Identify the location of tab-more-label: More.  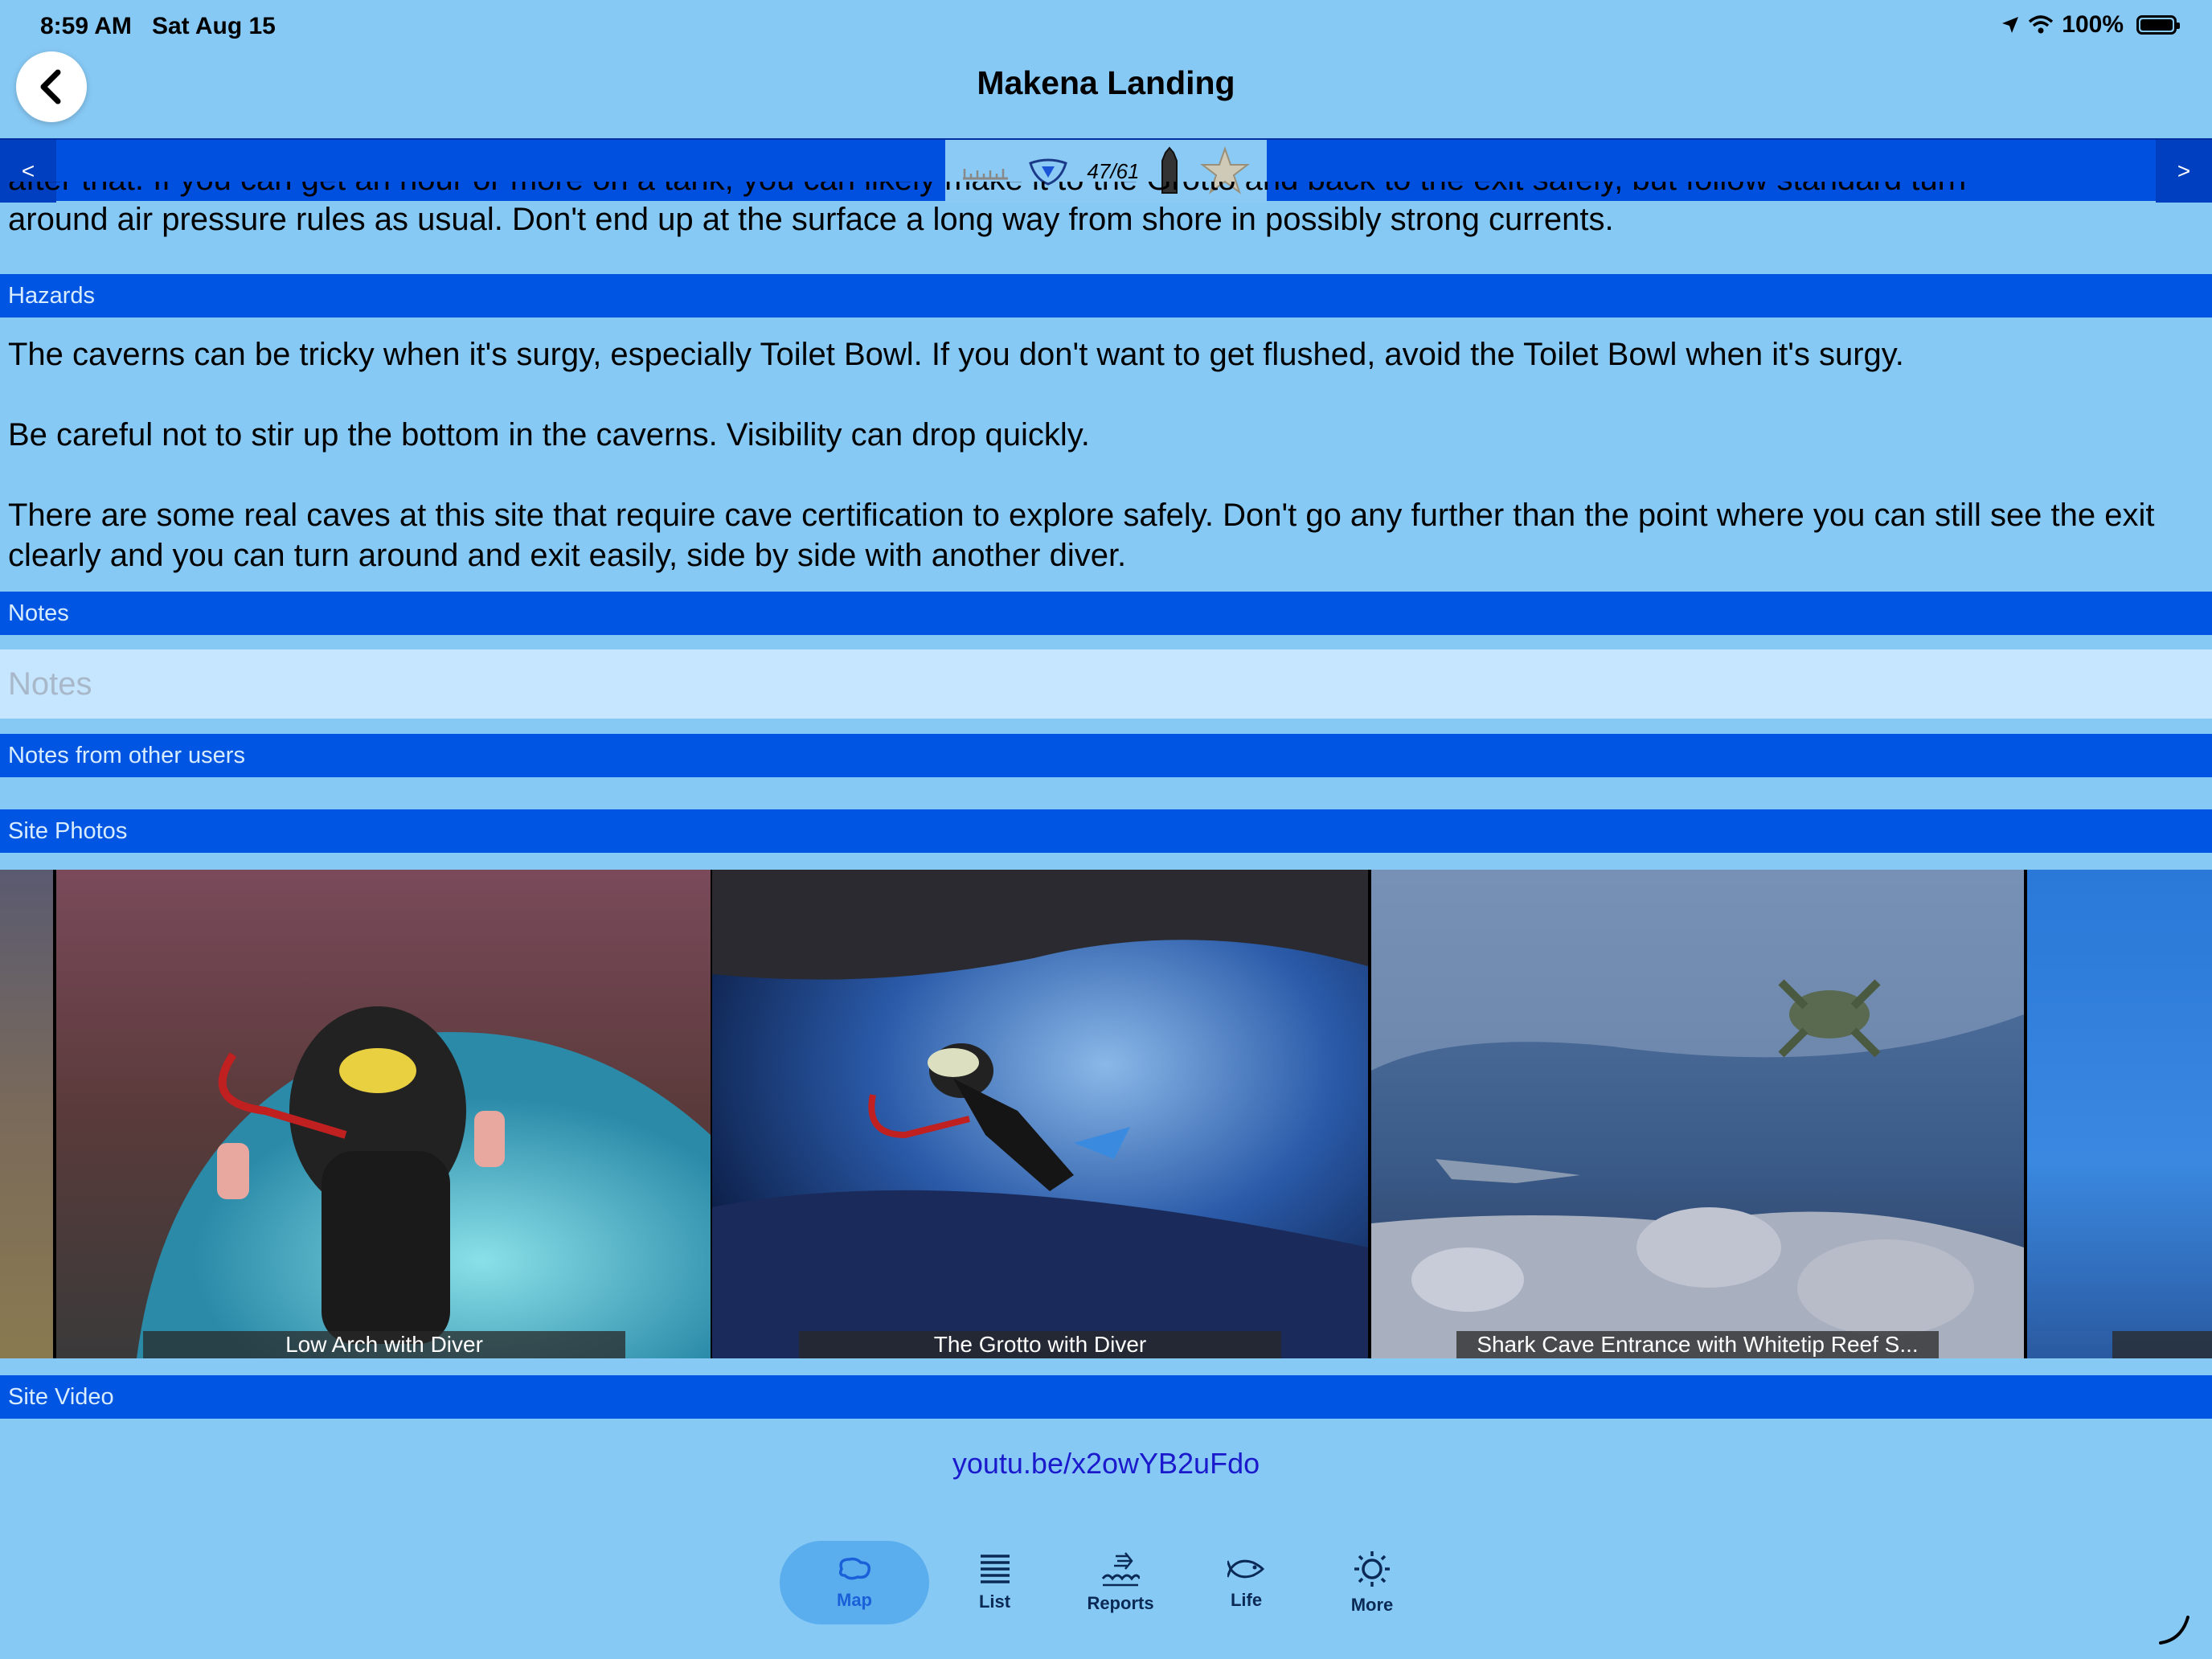
(1372, 1605).